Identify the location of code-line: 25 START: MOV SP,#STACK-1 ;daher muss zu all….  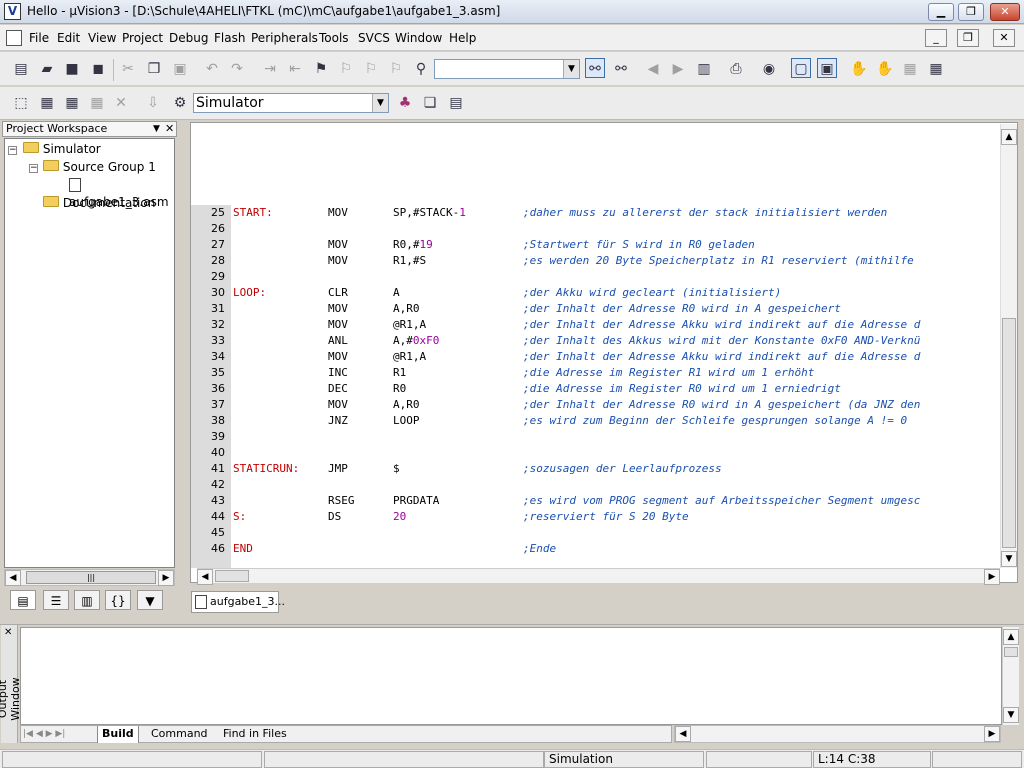
(596, 213).